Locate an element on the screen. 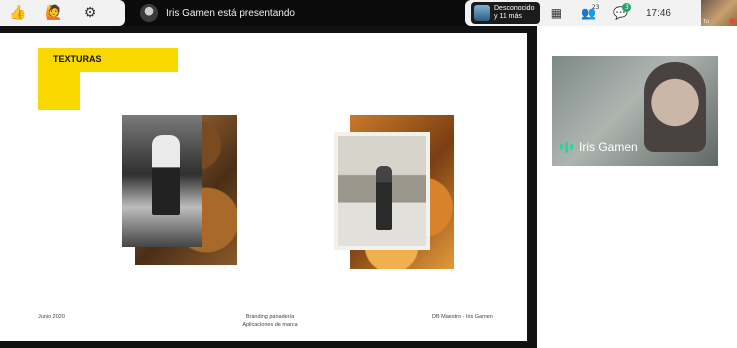 This screenshot has height=348, width=737. slide-title: TEXTURAS is located at coordinates (77, 59).